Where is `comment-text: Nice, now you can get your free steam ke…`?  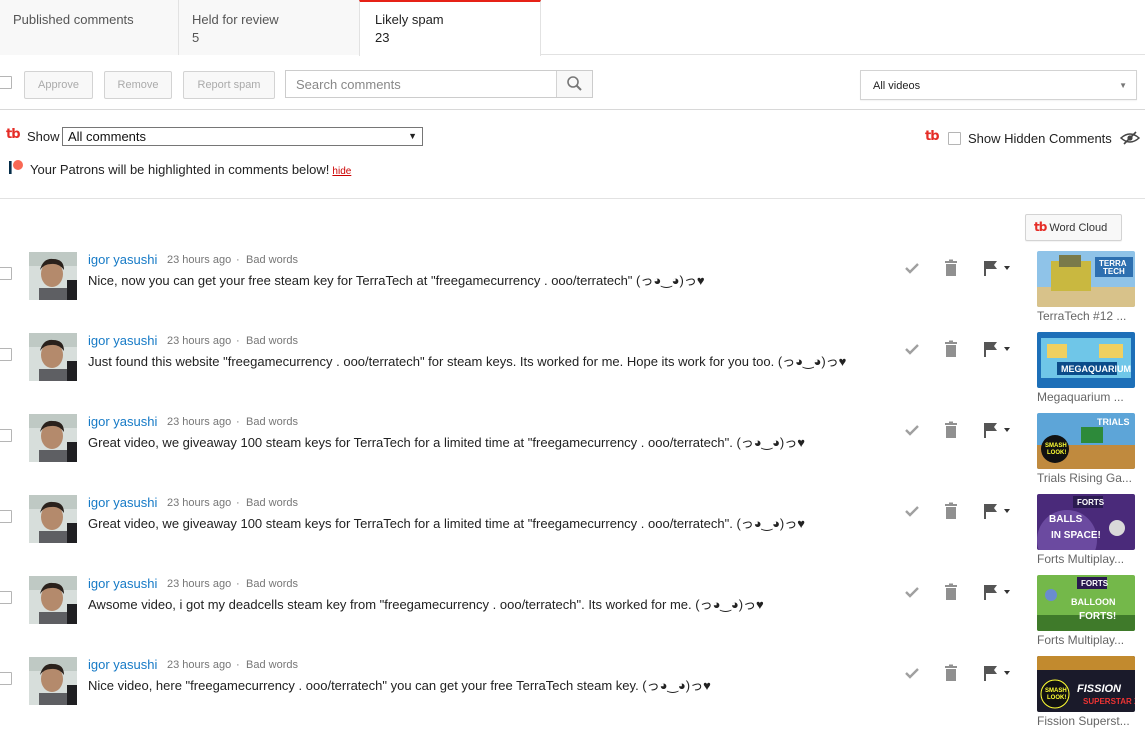
comment-text: Nice, now you can get your free steam ke… is located at coordinates (396, 280).